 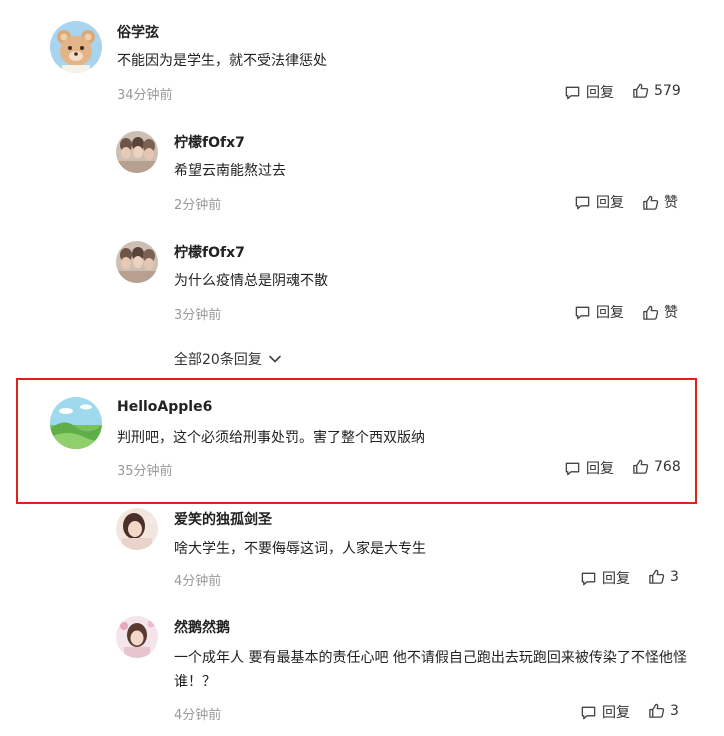 I want to click on like-count: 579, so click(x=667, y=90).